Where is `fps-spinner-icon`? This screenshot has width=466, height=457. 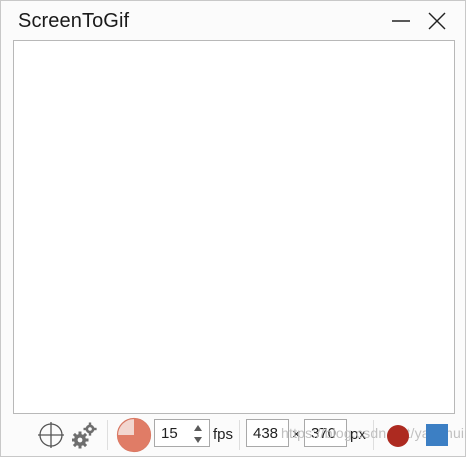
fps-spinner-icon is located at coordinates (198, 434).